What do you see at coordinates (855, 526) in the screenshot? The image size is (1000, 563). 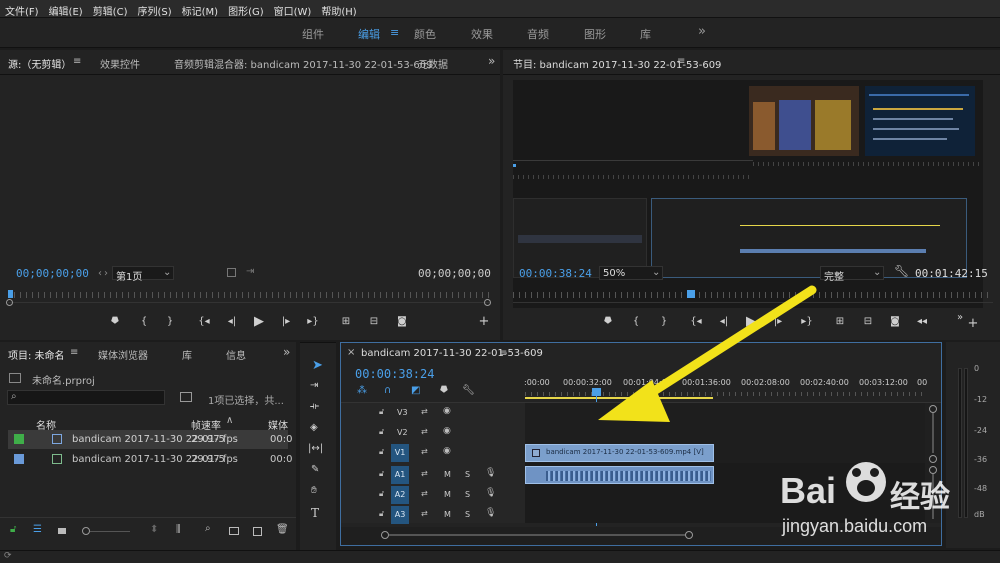 I see `watermark-url: jingyan.baidu.com` at bounding box center [855, 526].